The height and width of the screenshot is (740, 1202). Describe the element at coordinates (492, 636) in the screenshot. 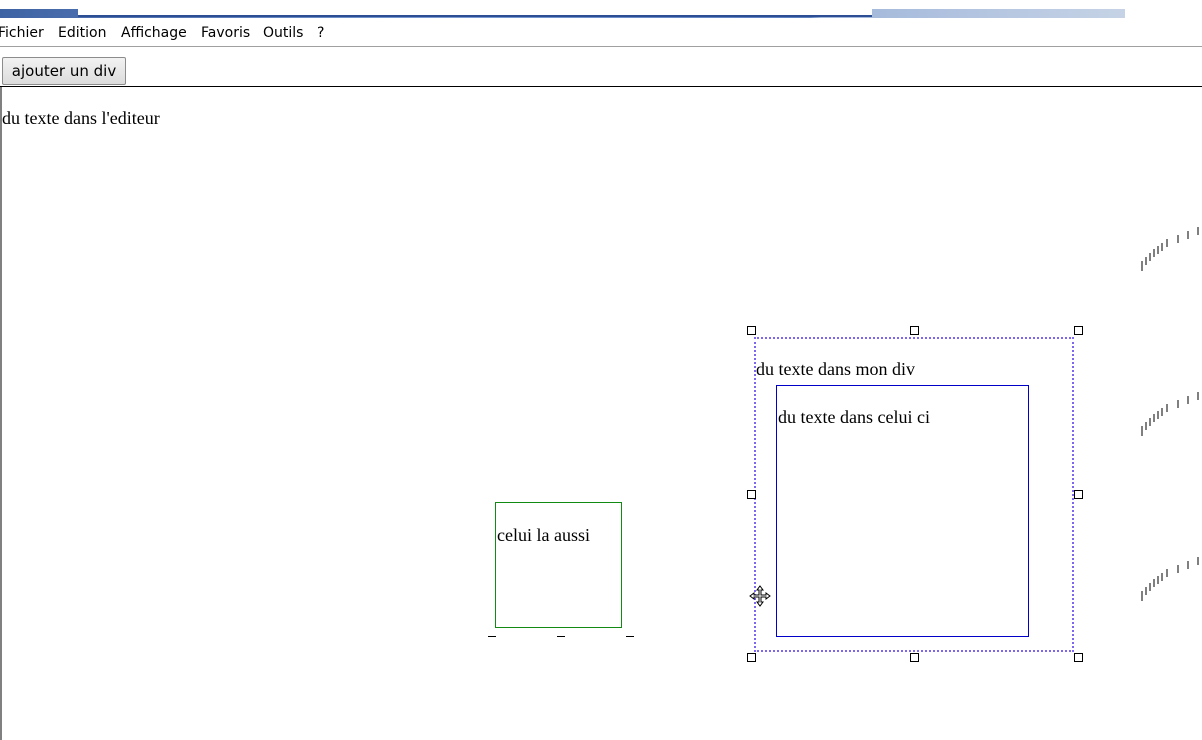

I see `green-div-handle-left` at that location.